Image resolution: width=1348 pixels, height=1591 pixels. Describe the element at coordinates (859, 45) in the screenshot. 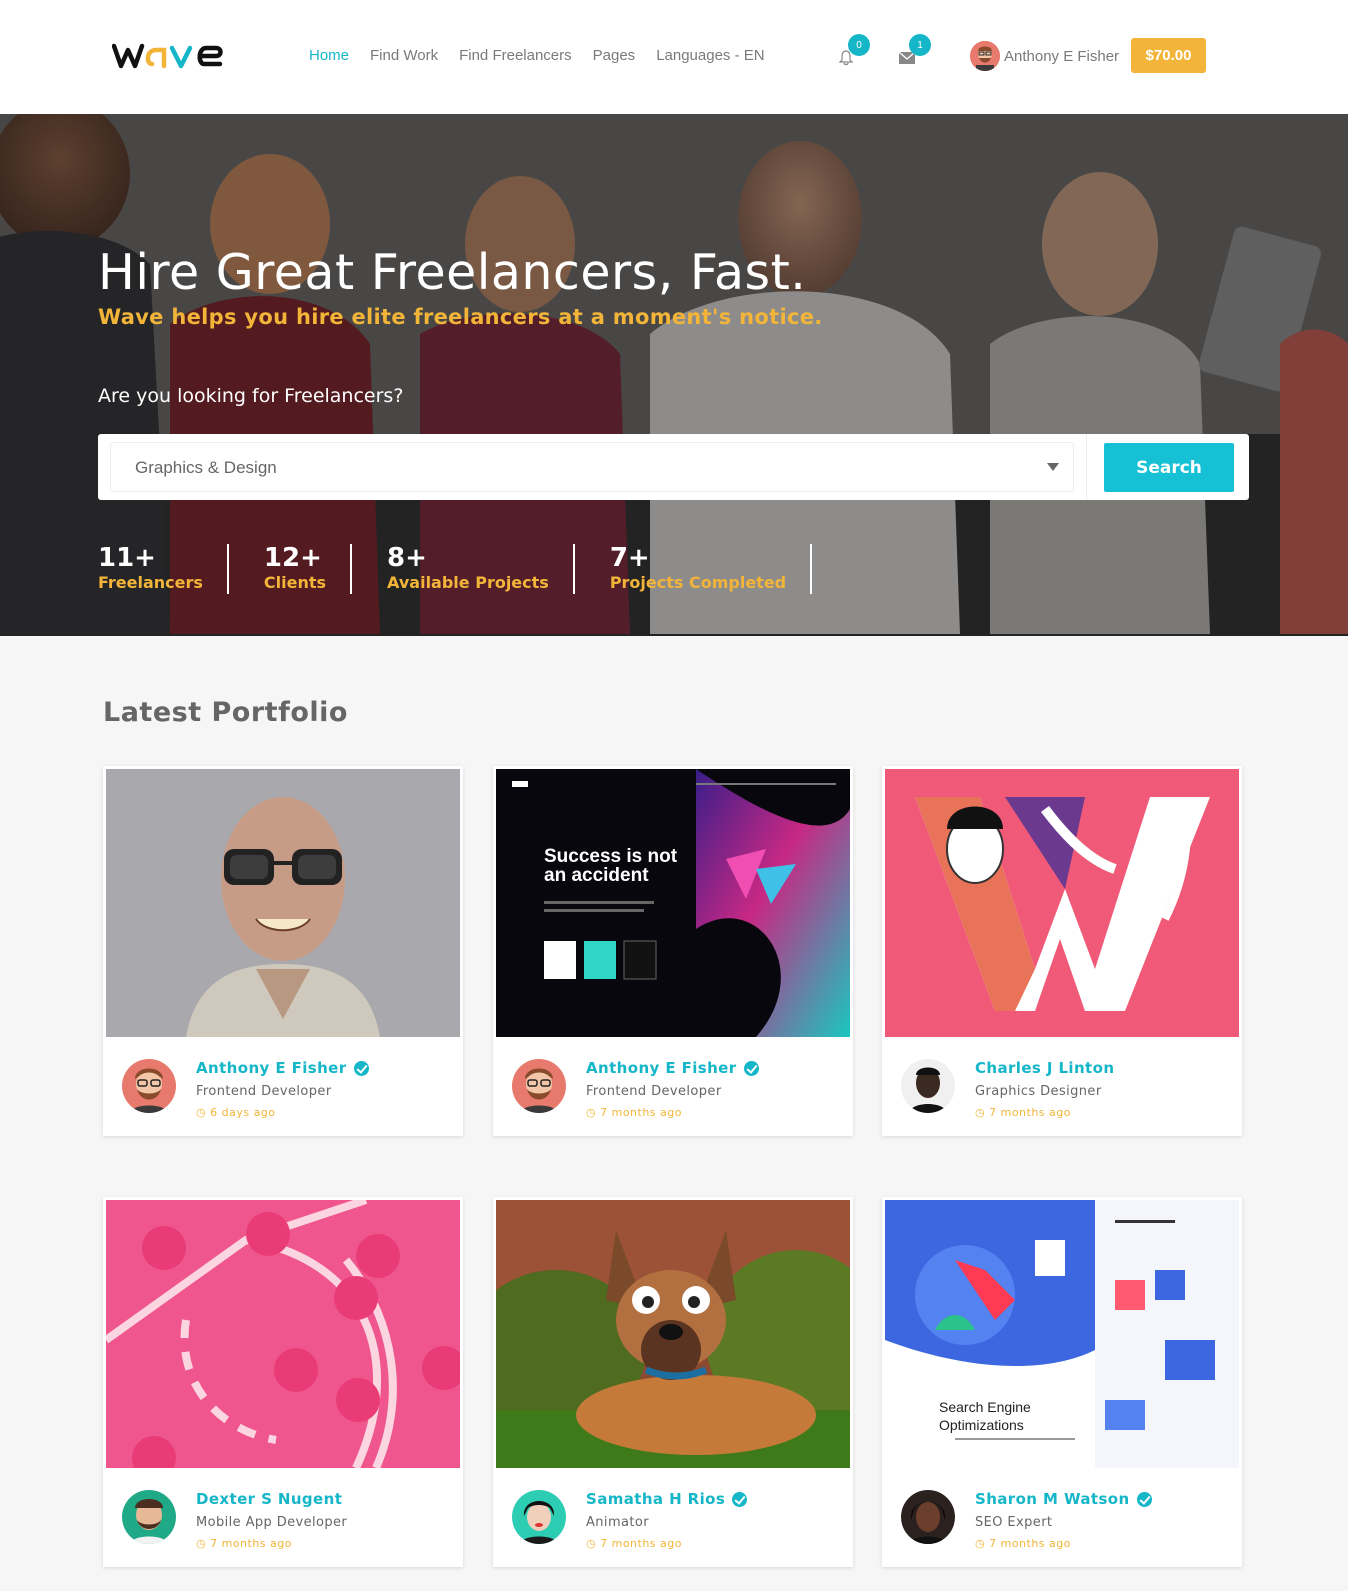

I see `notifications-badge: 0` at that location.